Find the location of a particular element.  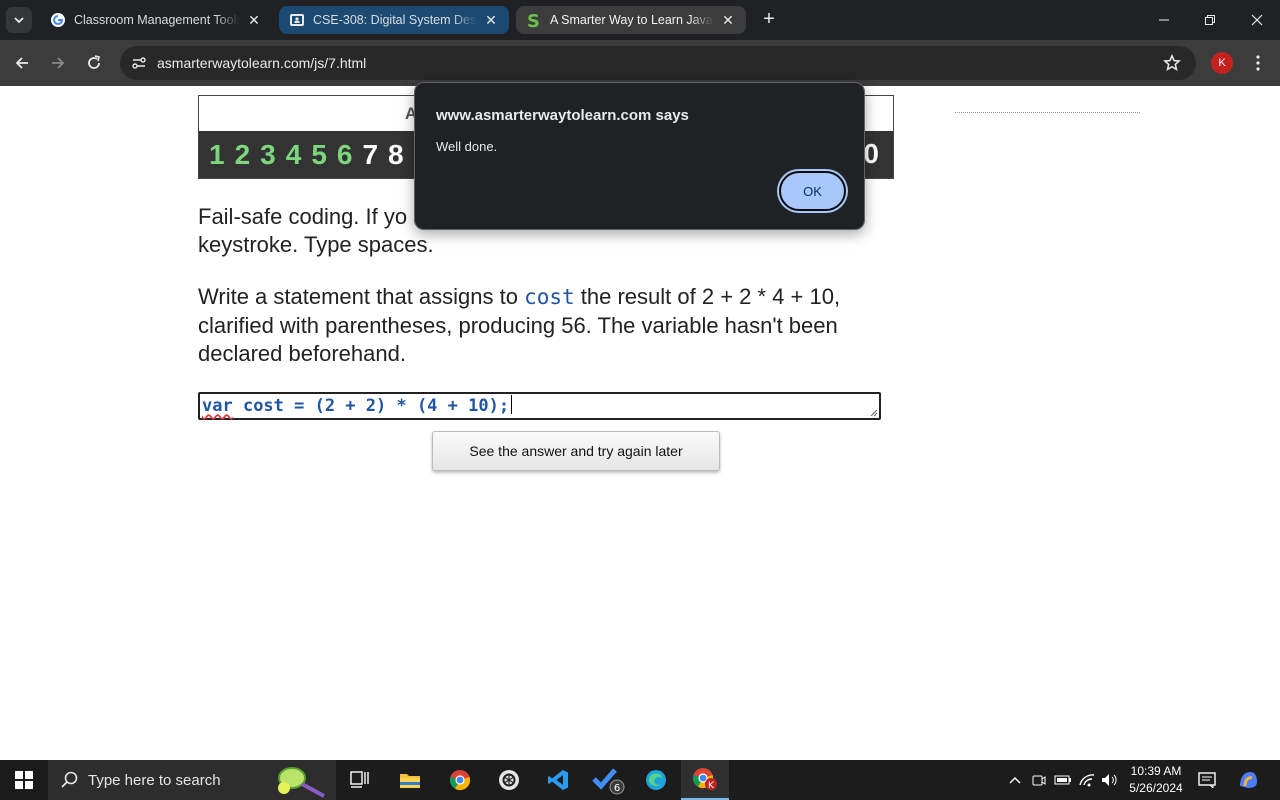

exercise-number: 5 is located at coordinates (319, 155).